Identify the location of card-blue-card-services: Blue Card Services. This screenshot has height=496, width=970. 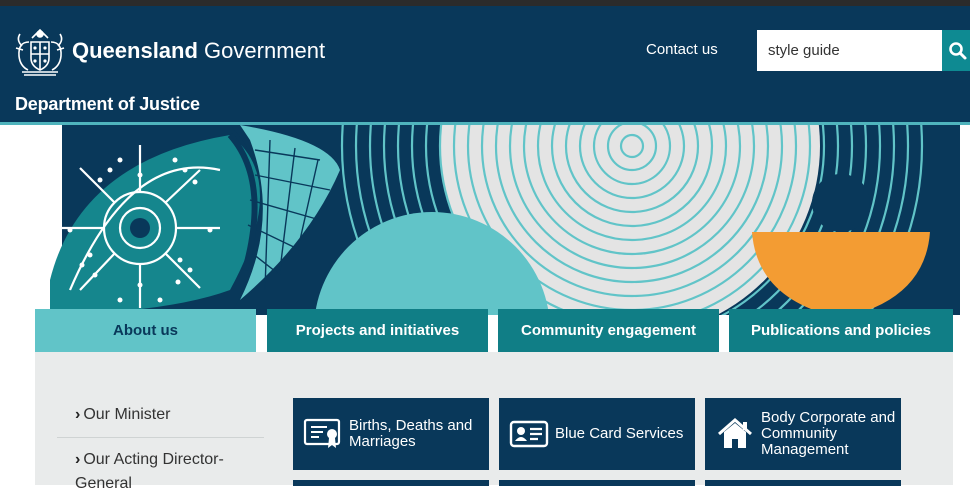
(597, 434).